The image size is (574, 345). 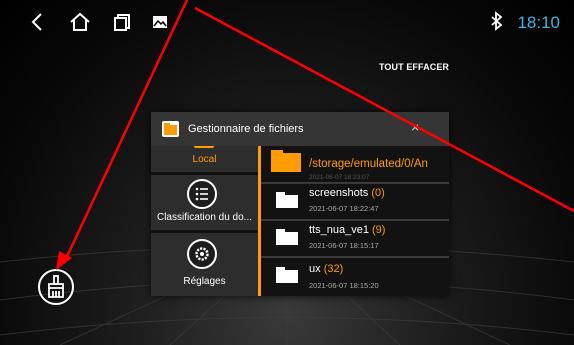 I want to click on sidebar-item-settings: Réglages, so click(x=204, y=264).